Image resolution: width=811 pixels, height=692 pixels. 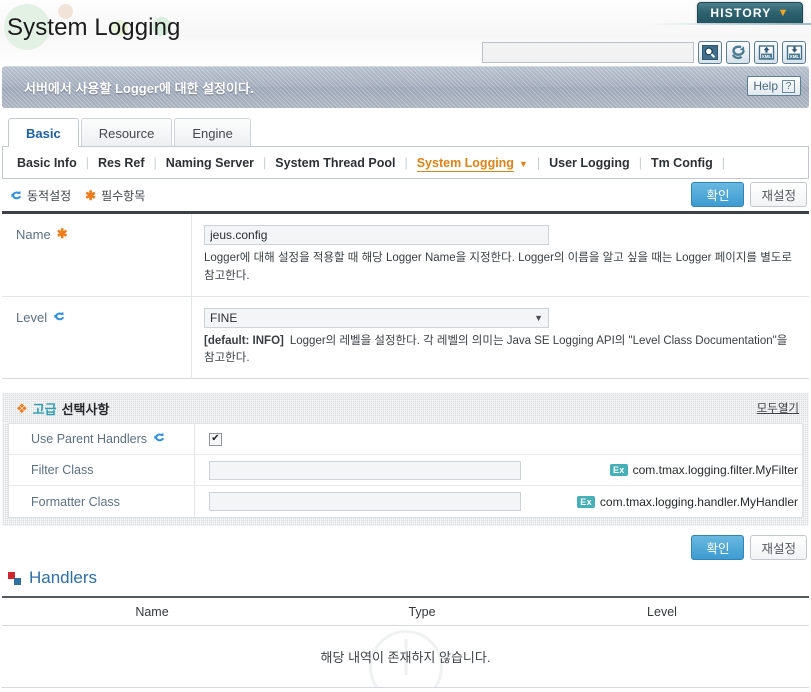 What do you see at coordinates (63, 578) in the screenshot?
I see `handlers-title: Handlers` at bounding box center [63, 578].